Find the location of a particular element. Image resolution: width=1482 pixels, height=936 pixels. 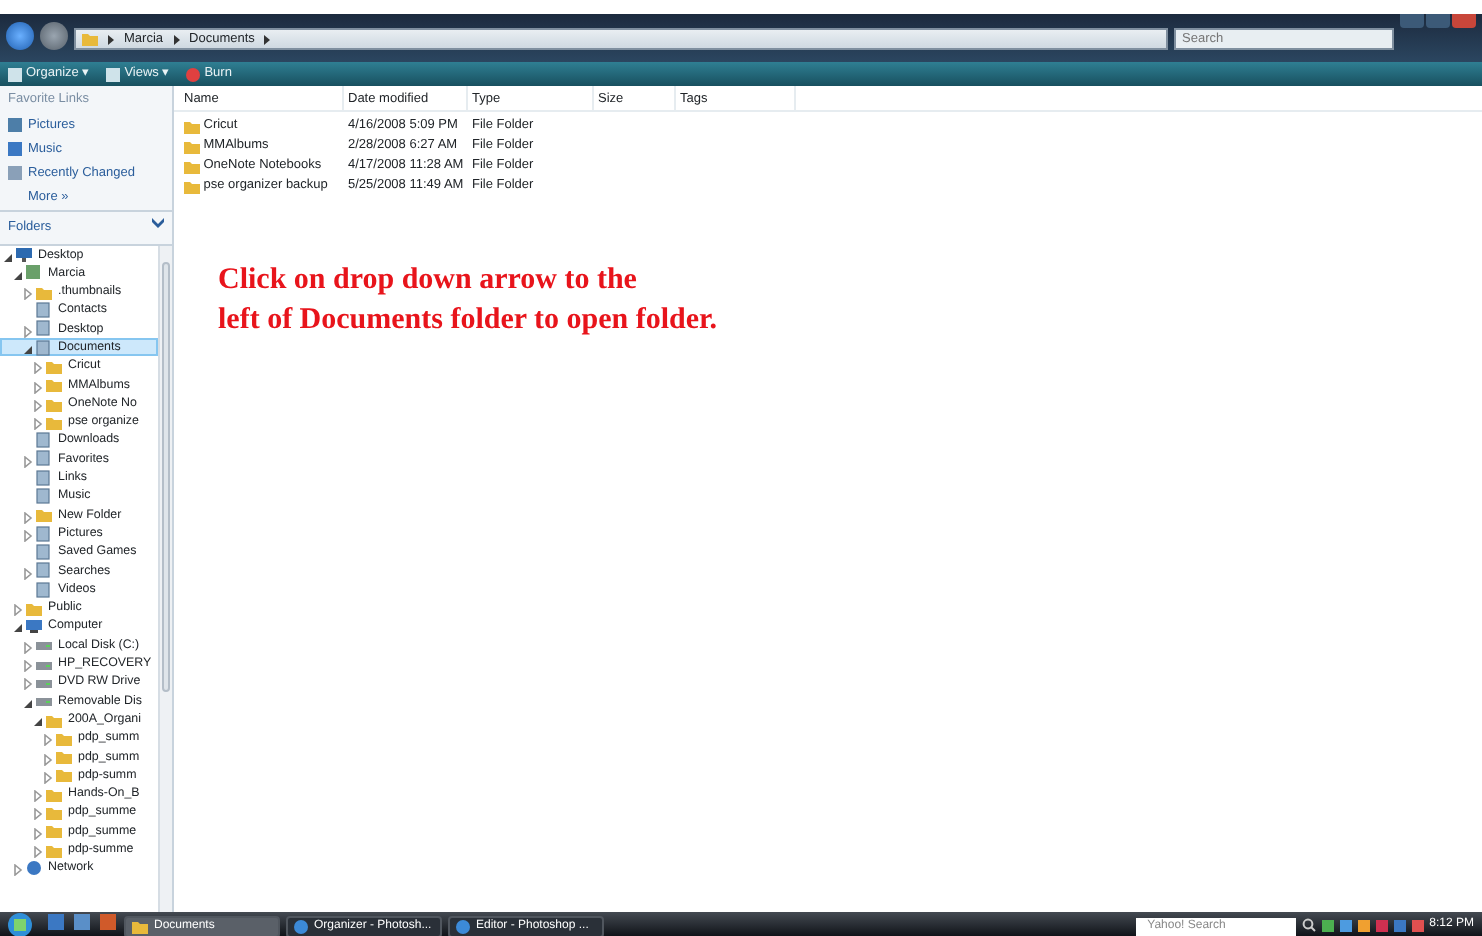

computer-icon is located at coordinates (34, 626).